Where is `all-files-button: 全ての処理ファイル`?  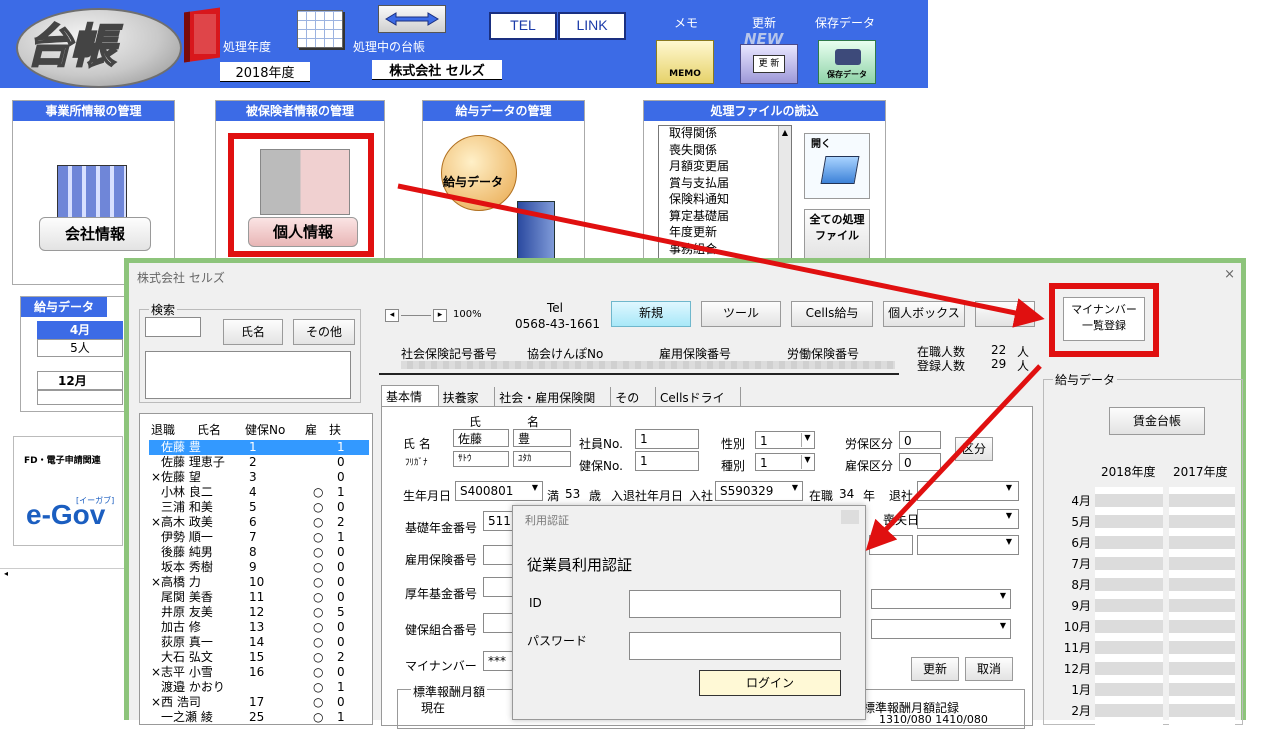 all-files-button: 全ての処理ファイル is located at coordinates (837, 234).